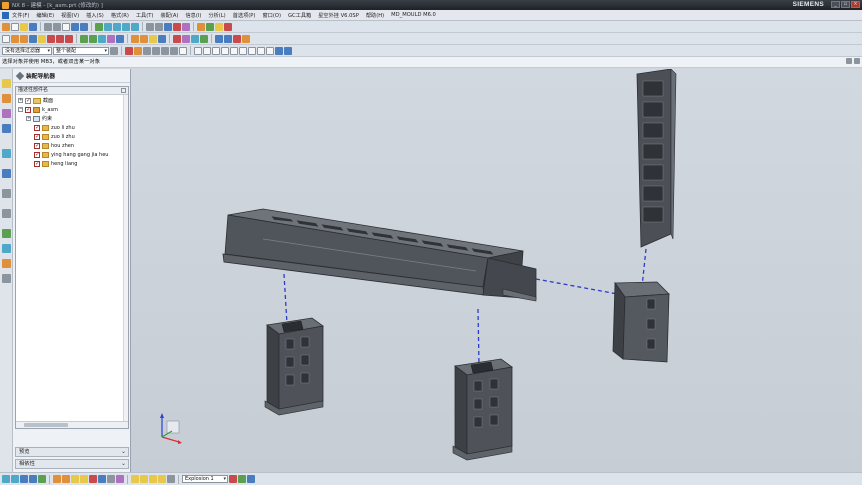 The height and width of the screenshot is (485, 862). Describe the element at coordinates (204, 38) in the screenshot. I see `plugin-icon` at that location.